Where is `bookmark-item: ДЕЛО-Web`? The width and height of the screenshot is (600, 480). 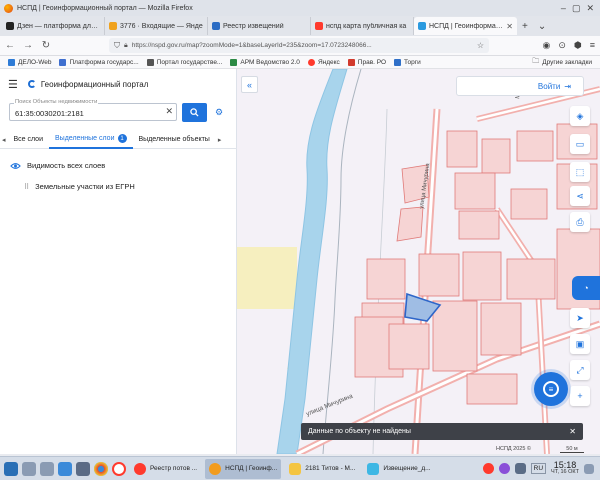
bookmark-item: ДЕЛО-Web is located at coordinates (30, 62).